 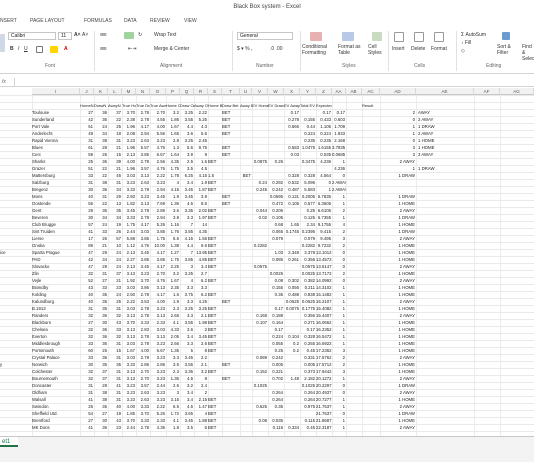 What do you see at coordinates (260, 315) in the screenshot?
I see `table-cell: 0.168` at bounding box center [260, 315].